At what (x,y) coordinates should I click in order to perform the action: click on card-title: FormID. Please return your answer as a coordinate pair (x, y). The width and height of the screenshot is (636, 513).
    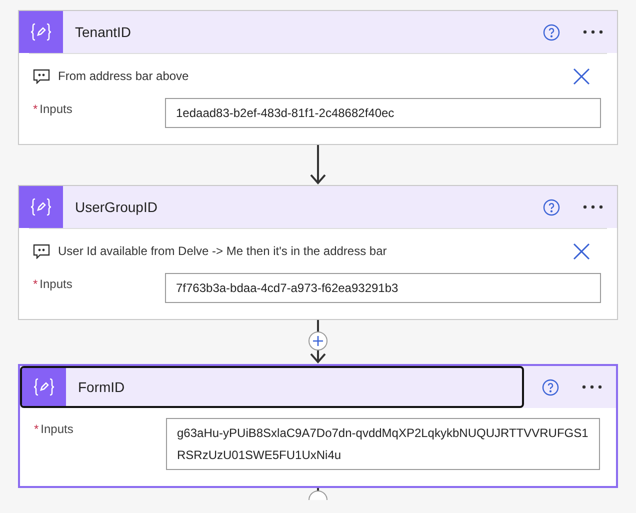
    Looking at the image, I should click on (101, 387).